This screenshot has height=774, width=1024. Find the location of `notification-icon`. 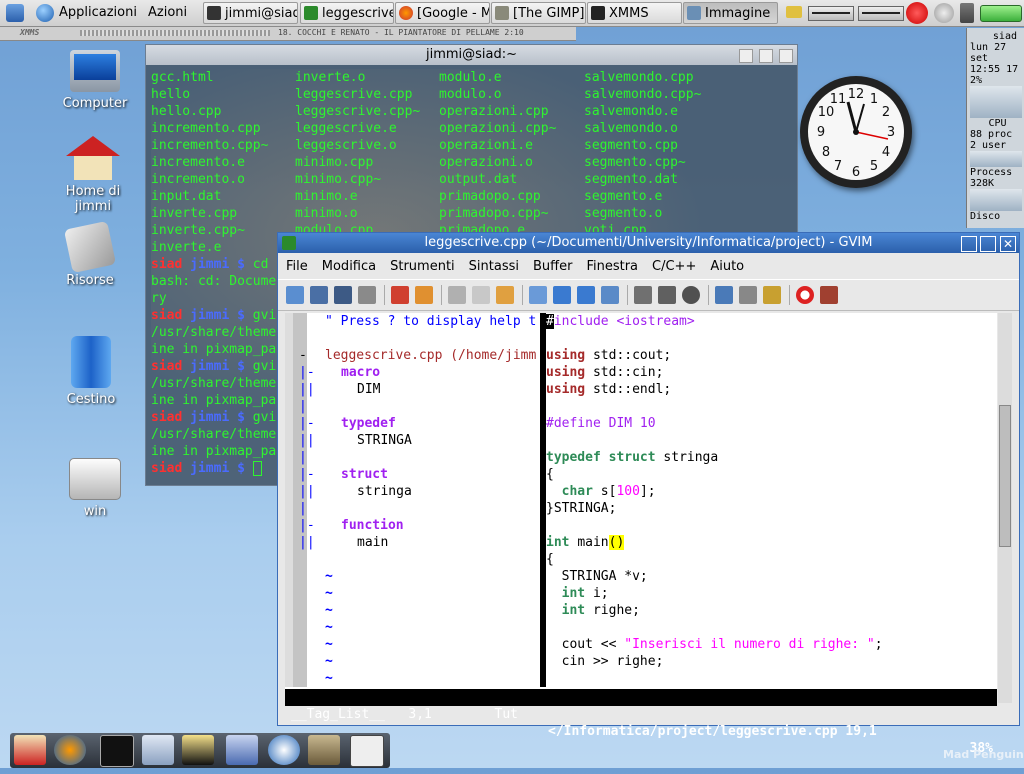

notification-icon is located at coordinates (794, 12).